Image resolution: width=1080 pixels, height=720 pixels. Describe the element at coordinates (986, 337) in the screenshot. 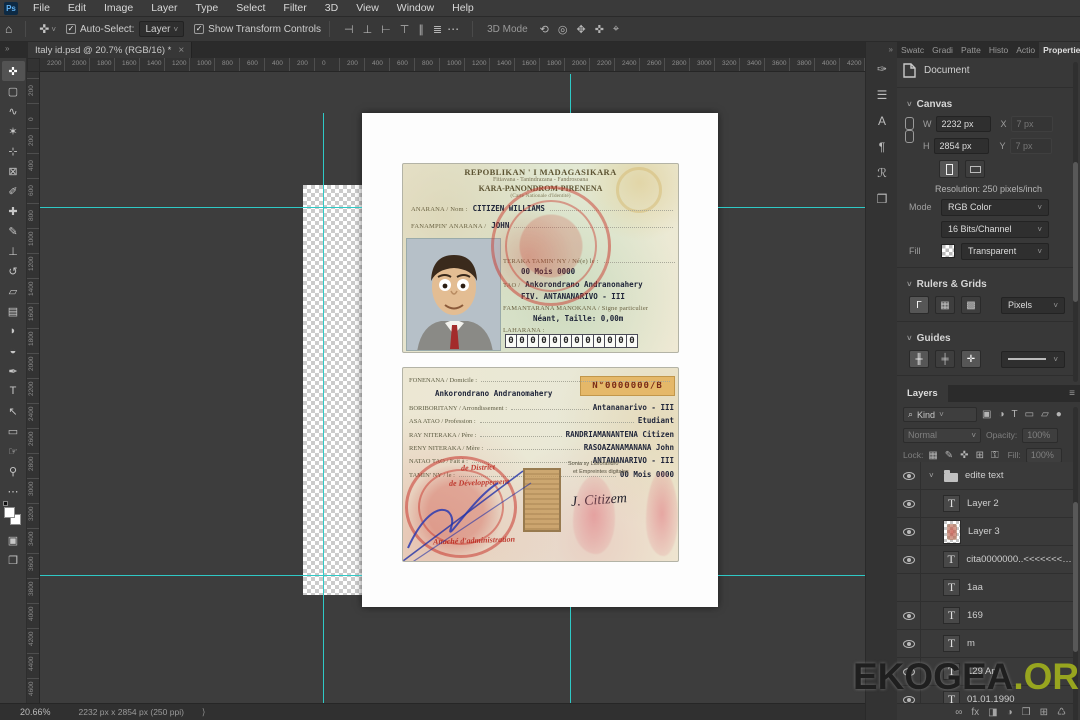

I see `guides-section-header: ˅ Guides` at that location.